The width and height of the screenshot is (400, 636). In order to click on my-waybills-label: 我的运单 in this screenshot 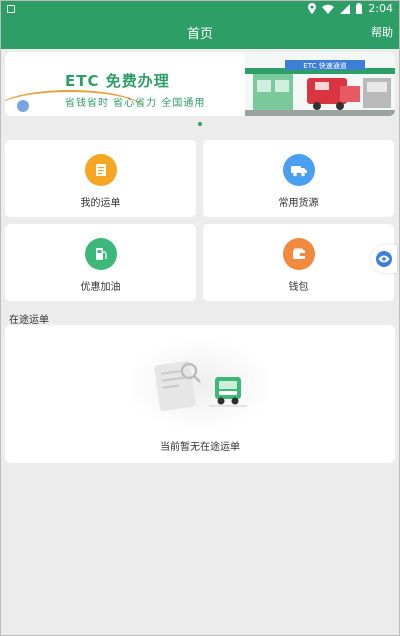, I will do `click(100, 203)`.